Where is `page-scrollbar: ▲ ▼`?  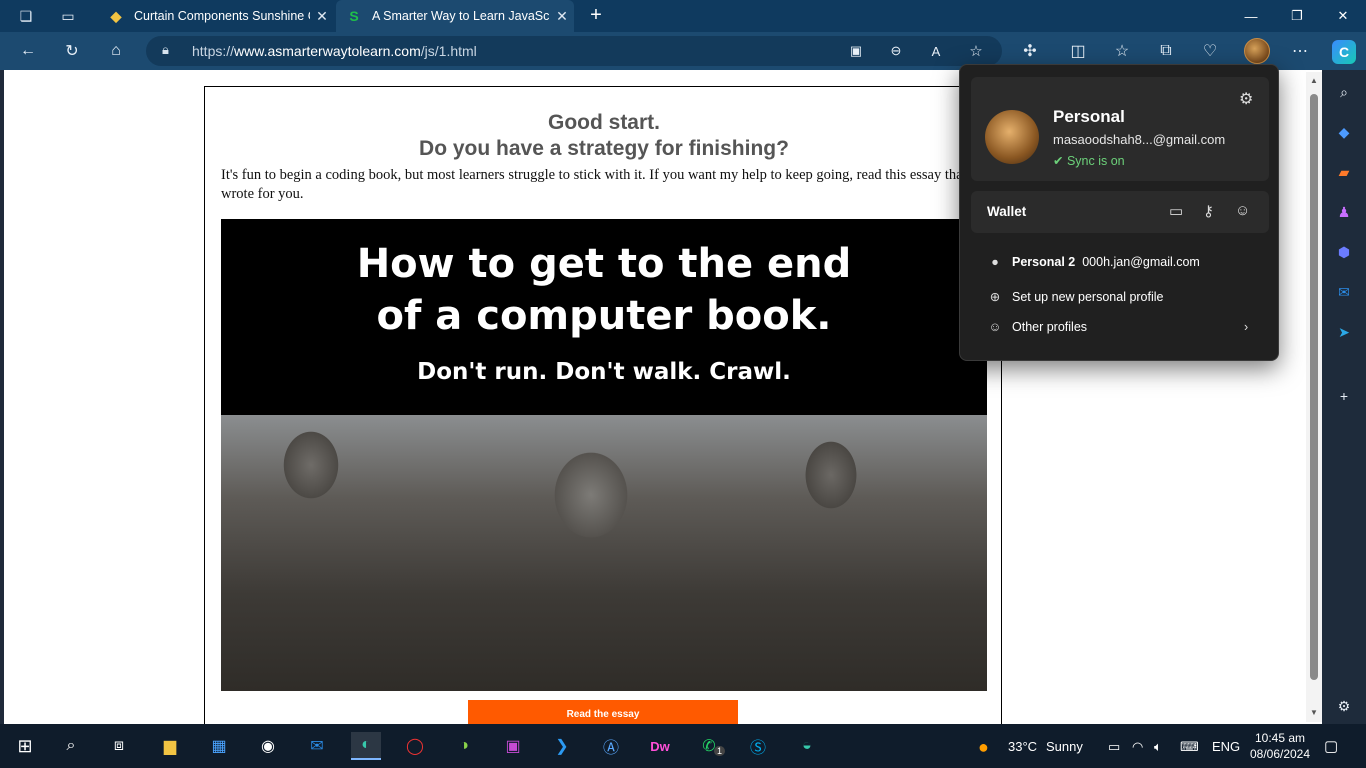
page-scrollbar: ▲ ▼ is located at coordinates (1314, 397).